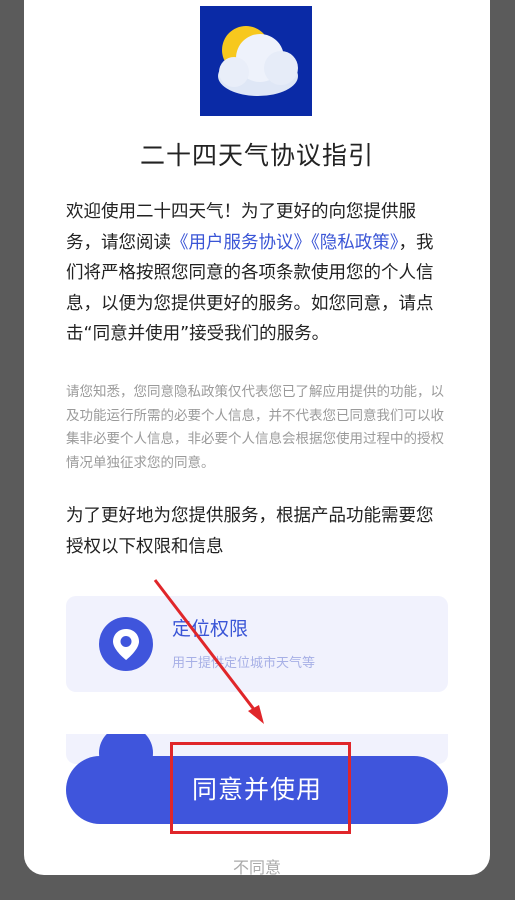 Image resolution: width=515 pixels, height=900 pixels. I want to click on app-icon, so click(256, 61).